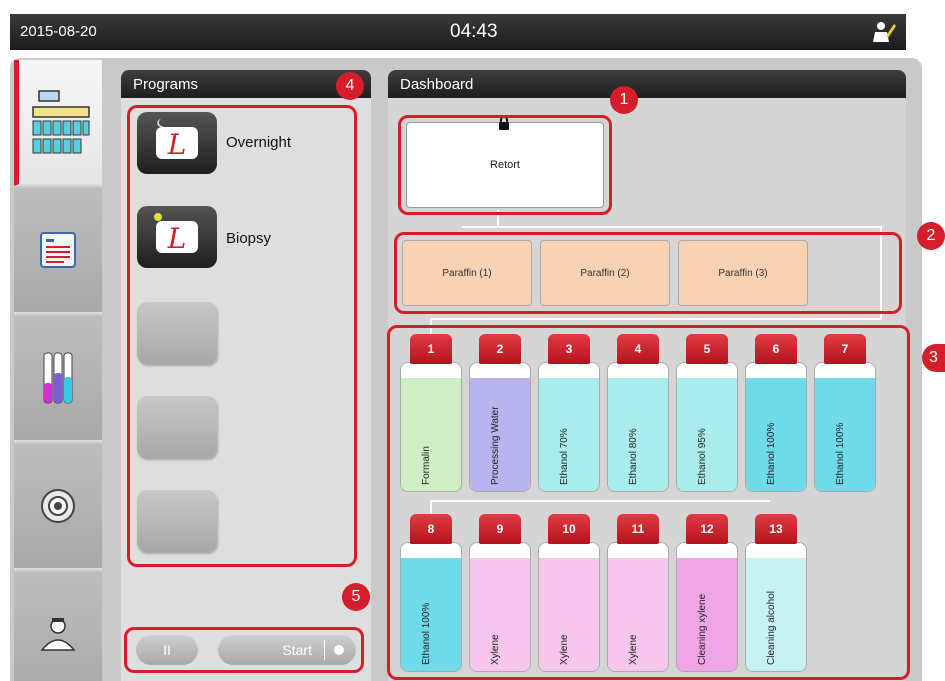  I want to click on programs-panel-header: Programs, so click(246, 84).